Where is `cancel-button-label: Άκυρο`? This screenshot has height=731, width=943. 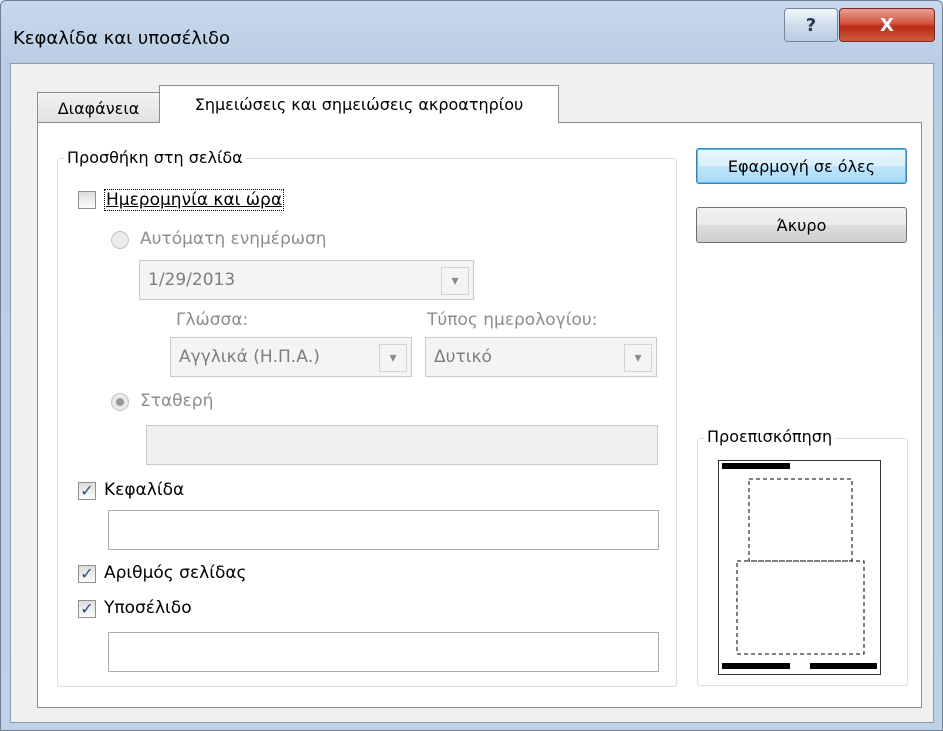
cancel-button-label: Άκυρο is located at coordinates (801, 225).